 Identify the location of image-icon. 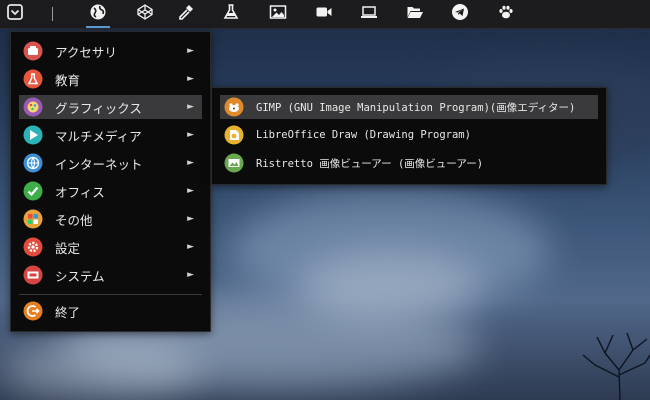
(278, 14).